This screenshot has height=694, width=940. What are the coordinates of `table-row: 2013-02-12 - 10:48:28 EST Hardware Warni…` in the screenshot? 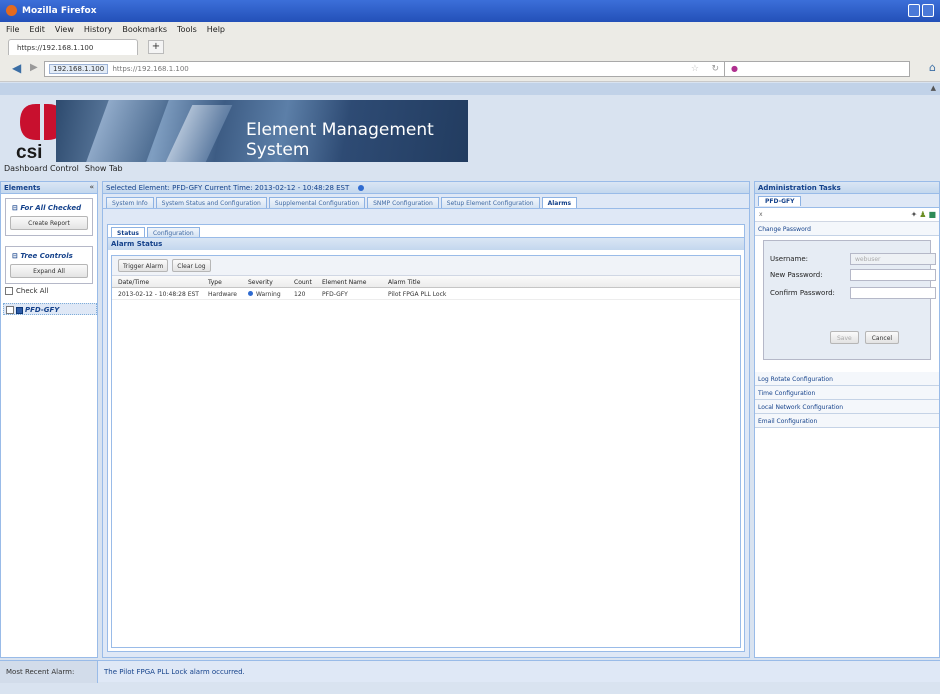 It's located at (426, 294).